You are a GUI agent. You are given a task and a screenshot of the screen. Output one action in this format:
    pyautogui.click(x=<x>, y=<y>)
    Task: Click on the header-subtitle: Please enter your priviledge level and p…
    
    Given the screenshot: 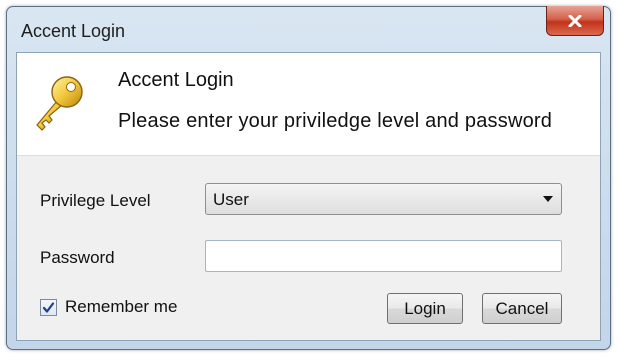 What is the action you would take?
    pyautogui.click(x=335, y=121)
    